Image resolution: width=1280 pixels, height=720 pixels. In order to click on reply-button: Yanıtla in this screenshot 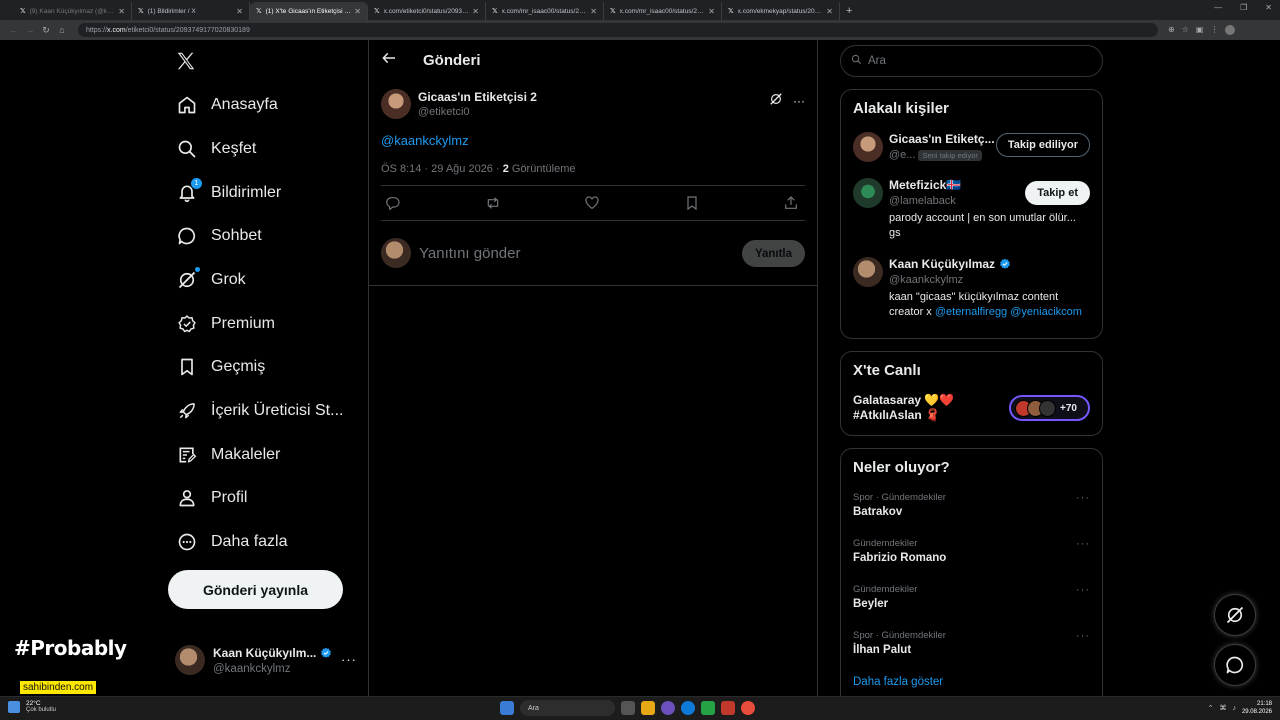, I will do `click(773, 253)`.